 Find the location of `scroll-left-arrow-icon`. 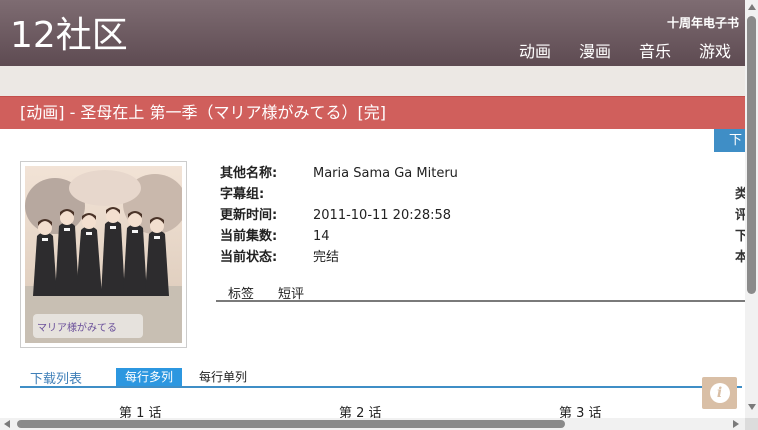

scroll-left-arrow-icon is located at coordinates (7, 424).